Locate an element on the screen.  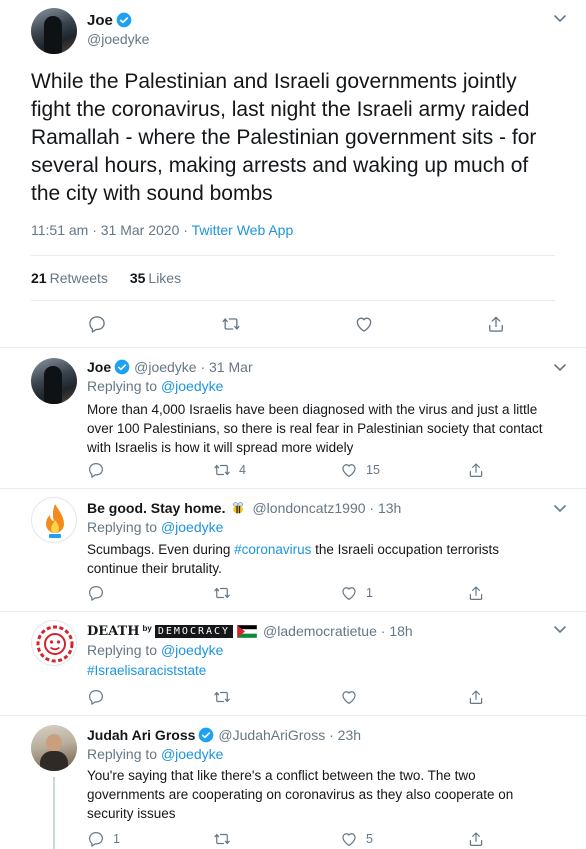
author-name-tag: DEMOCRACY is located at coordinates (194, 631).